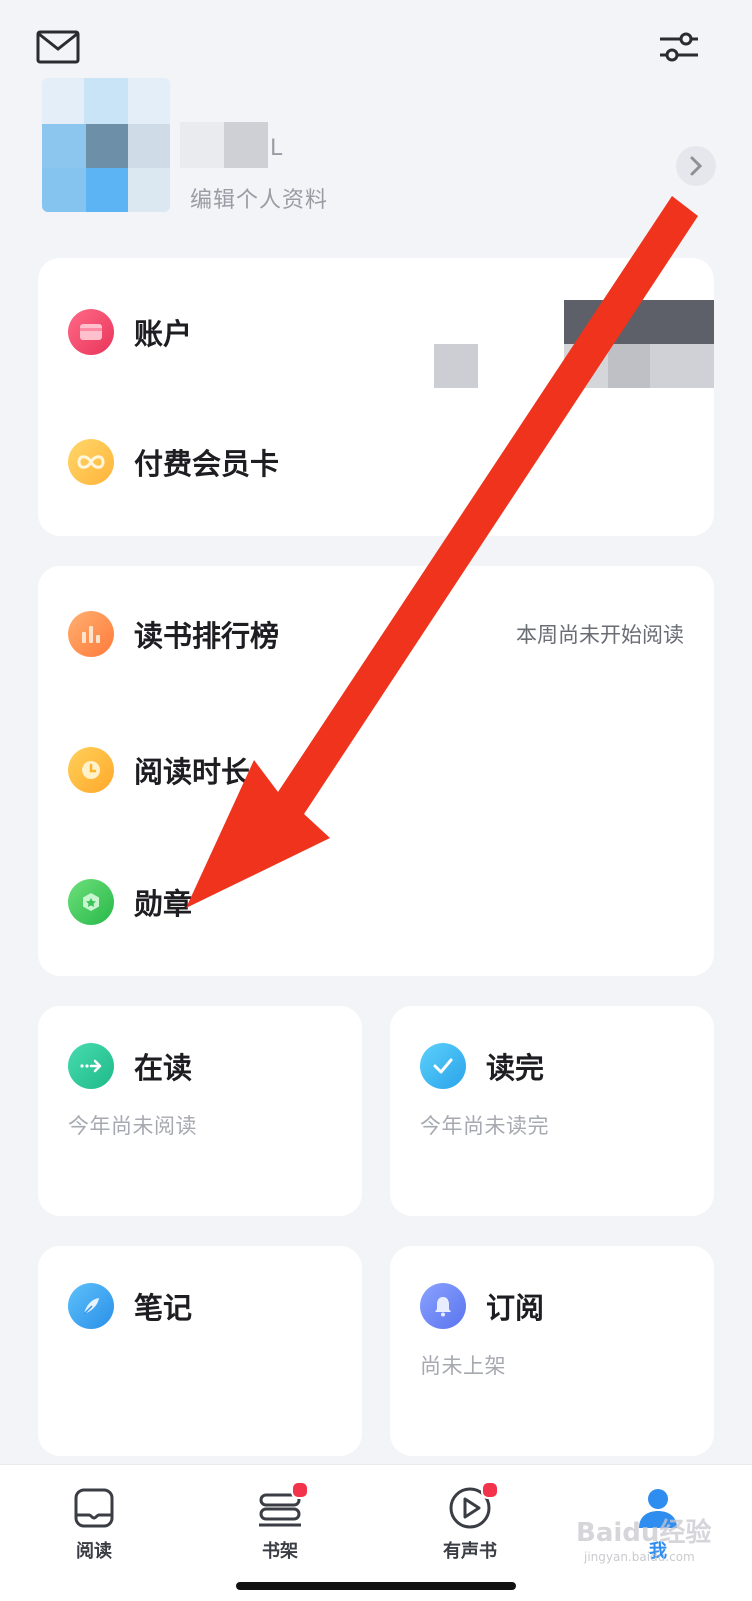 The height and width of the screenshot is (1601, 752). Describe the element at coordinates (639, 1557) in the screenshot. I see `watermark-url: jingyan.baidu.com` at that location.